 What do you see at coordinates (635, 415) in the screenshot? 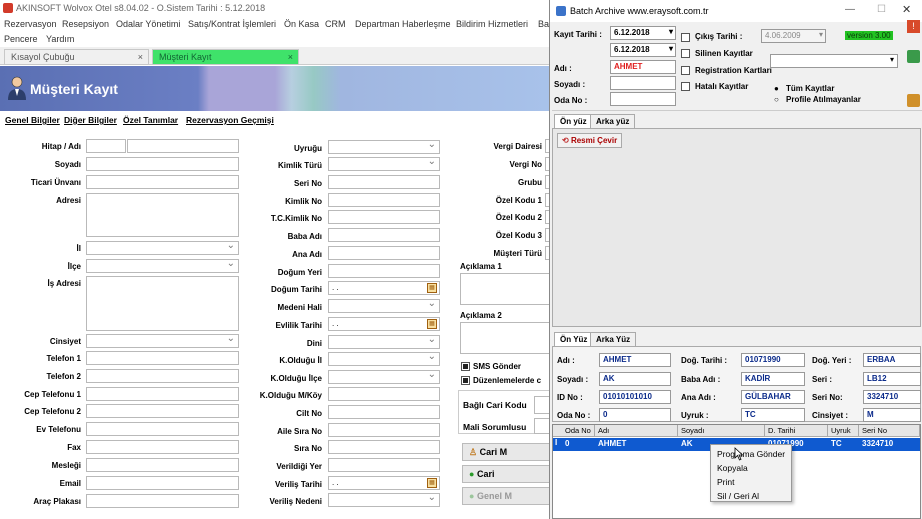
I see `detail-oda: 0` at bounding box center [635, 415].